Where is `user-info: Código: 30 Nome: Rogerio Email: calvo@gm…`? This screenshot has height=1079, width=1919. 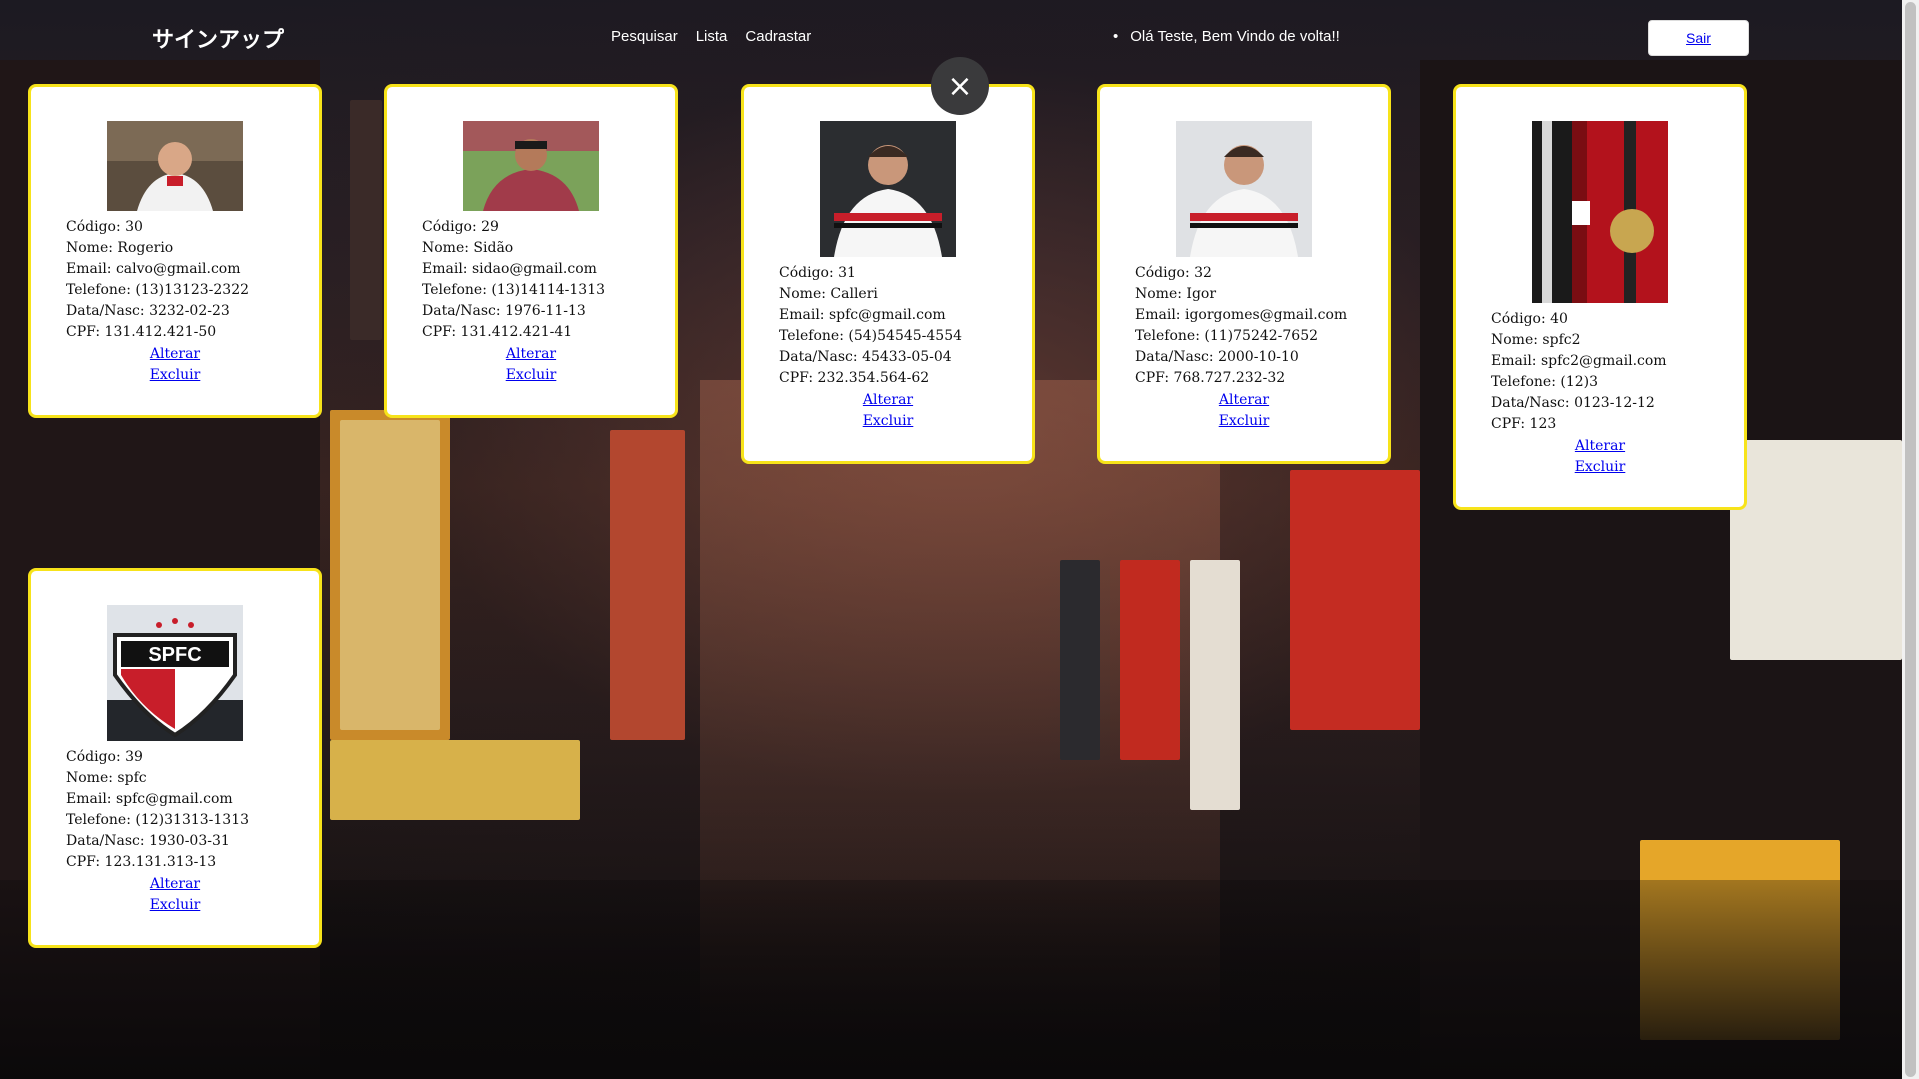 user-info: Código: 30 Nome: Rogerio Email: calvo@gm… is located at coordinates (192, 280).